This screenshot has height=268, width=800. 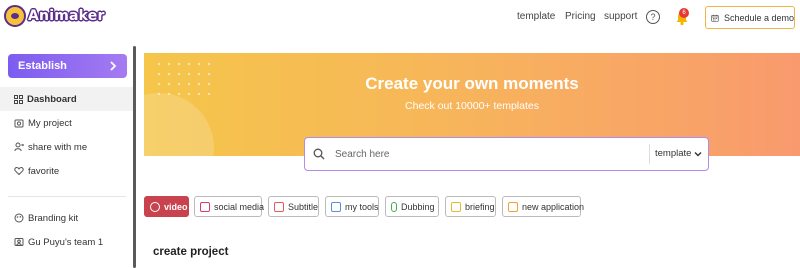 I want to click on sidebar-item-team: Gu Puyu's team 1, so click(x=66, y=242).